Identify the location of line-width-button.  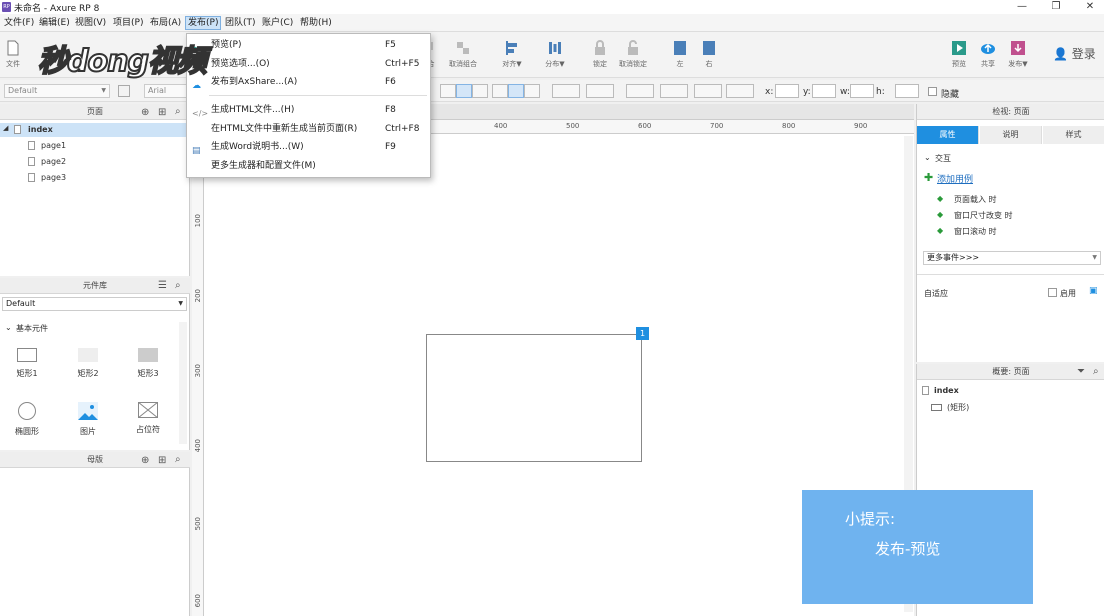
(674, 91).